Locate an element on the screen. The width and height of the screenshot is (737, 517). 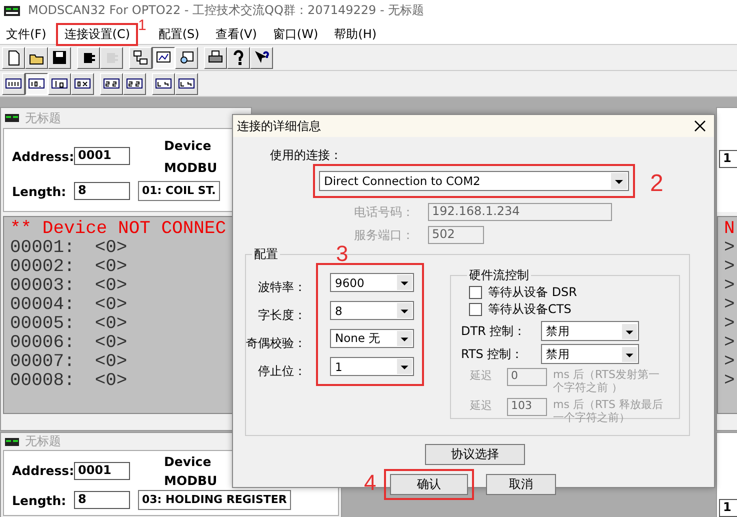
dialog-title: 连接的详细信息 is located at coordinates (279, 126).